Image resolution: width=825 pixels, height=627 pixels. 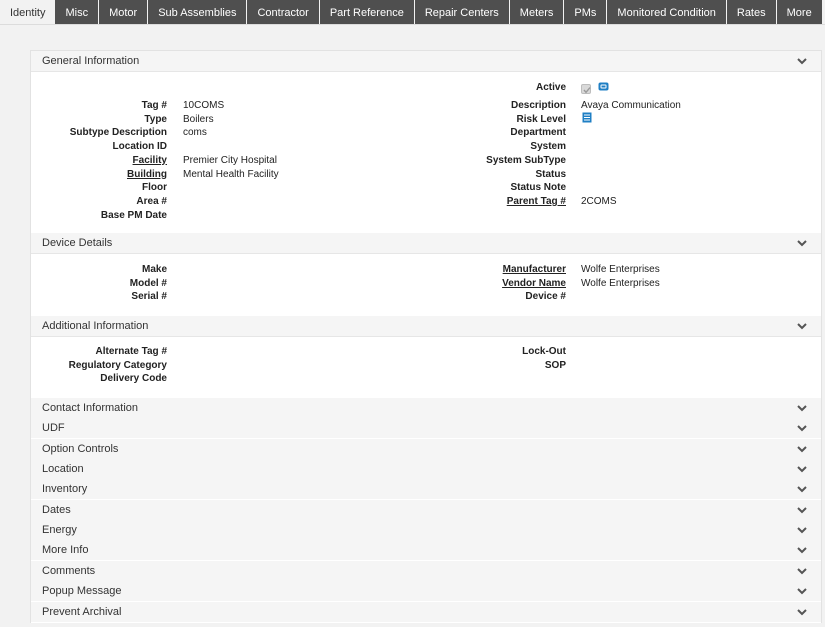 I want to click on section-title: Energy, so click(x=59, y=530).